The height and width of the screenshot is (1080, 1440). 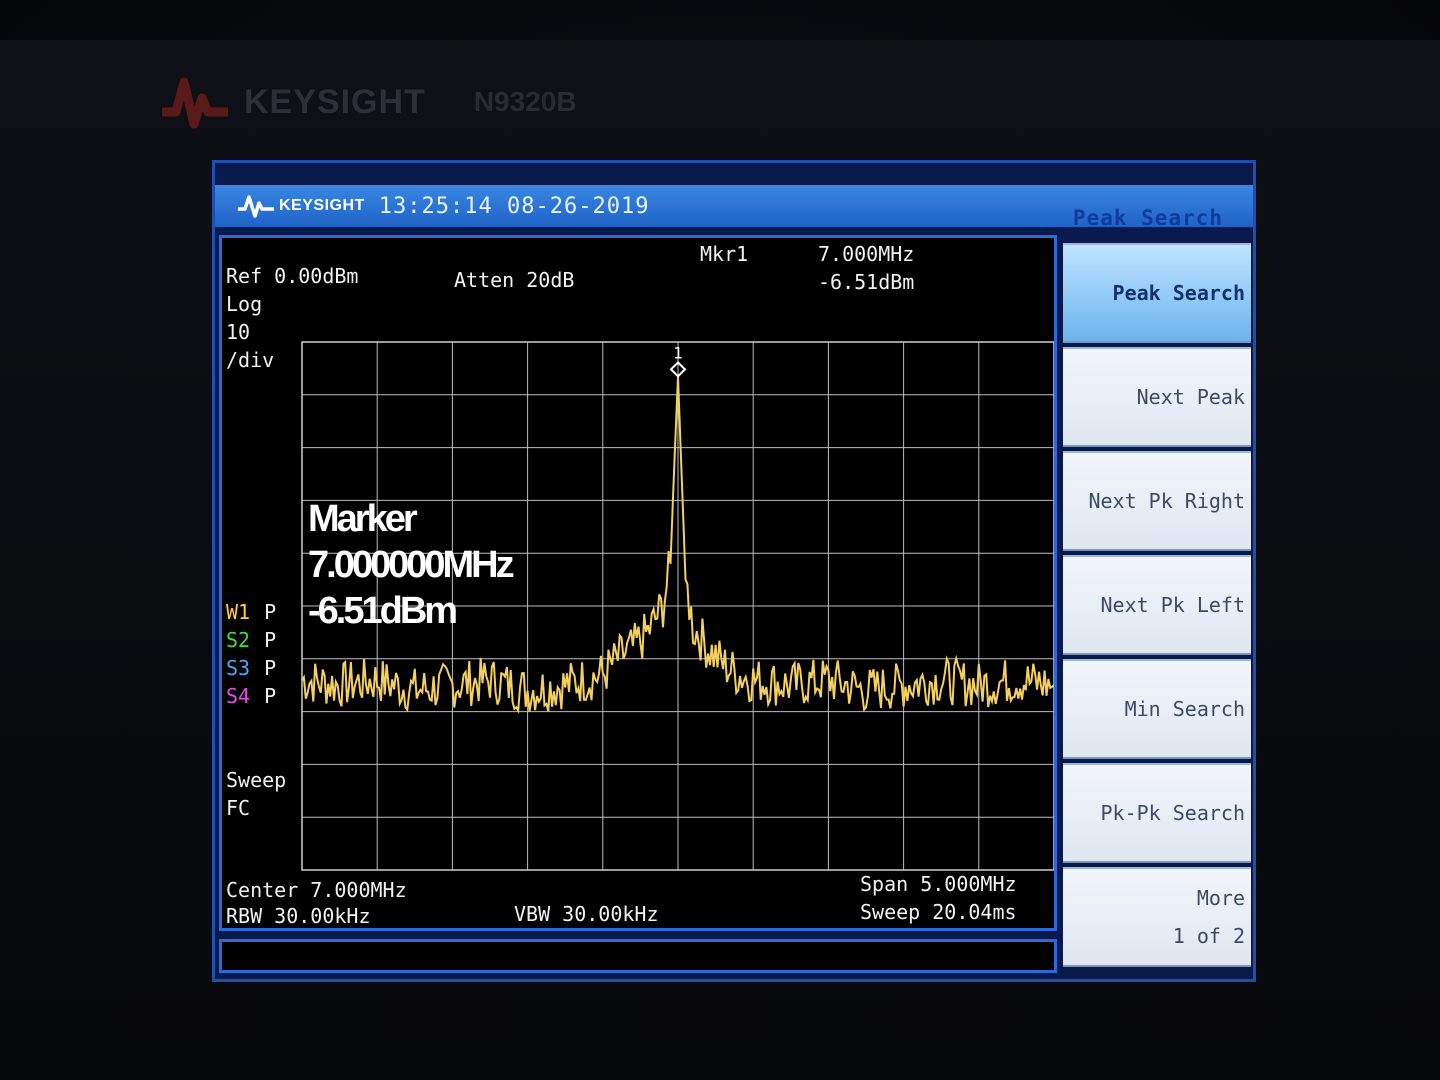 I want to click on title-brand: KEYSIGHT, so click(x=322, y=205).